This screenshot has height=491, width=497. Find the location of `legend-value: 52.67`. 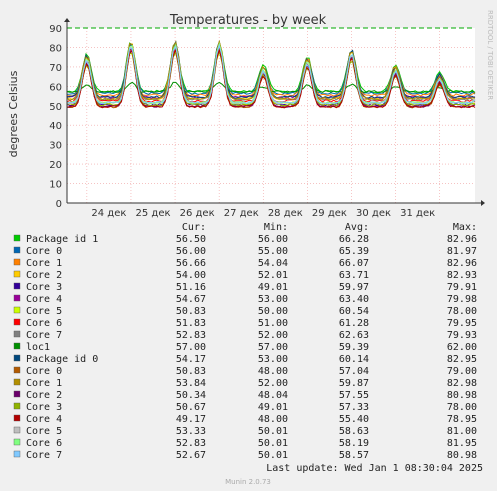

legend-value: 52.67 is located at coordinates (191, 455).